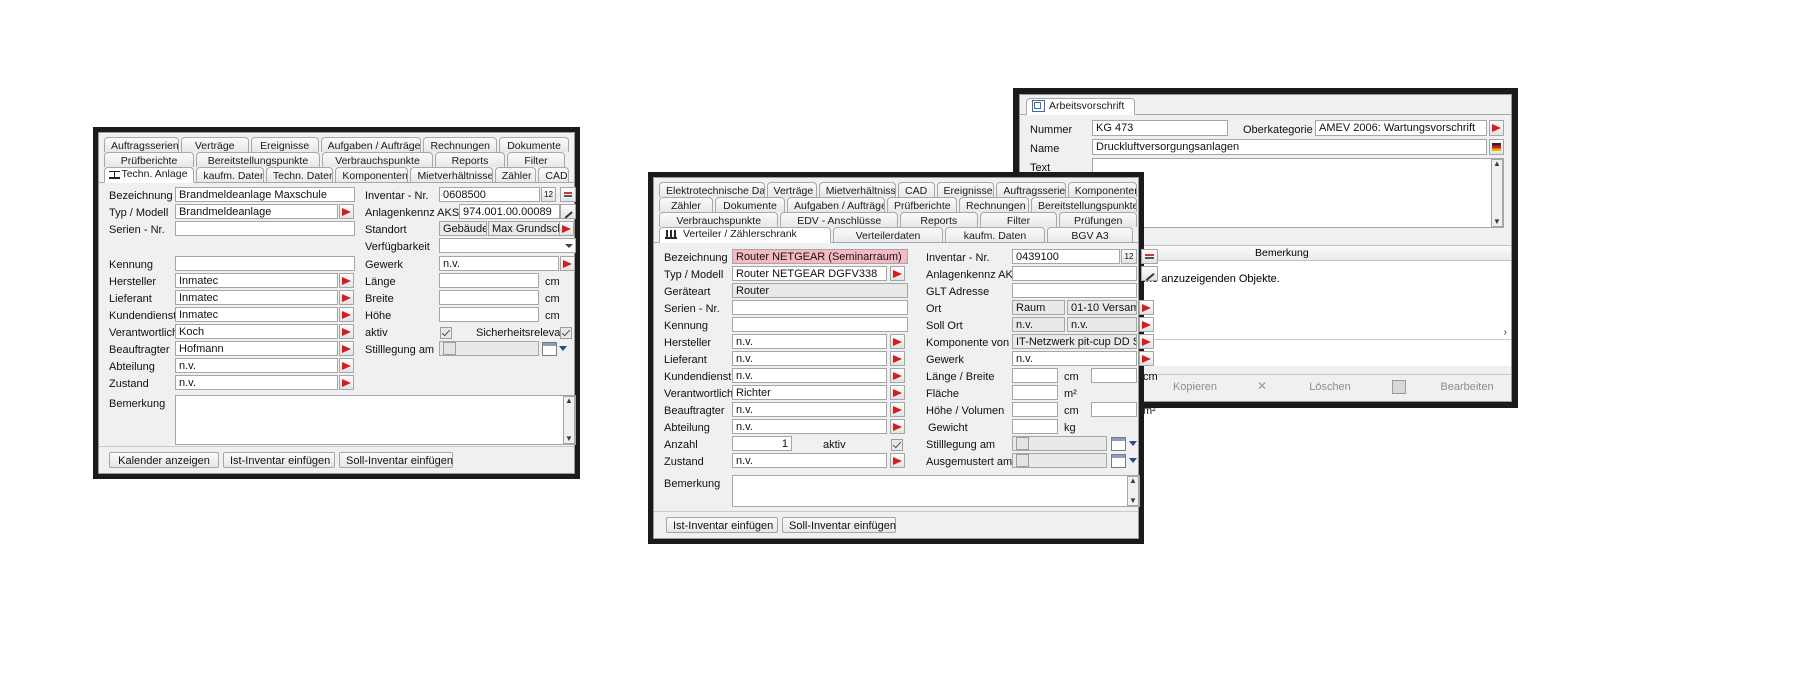 The width and height of the screenshot is (1800, 690). What do you see at coordinates (1066, 256) in the screenshot?
I see `v-inventar-input: 0439100` at bounding box center [1066, 256].